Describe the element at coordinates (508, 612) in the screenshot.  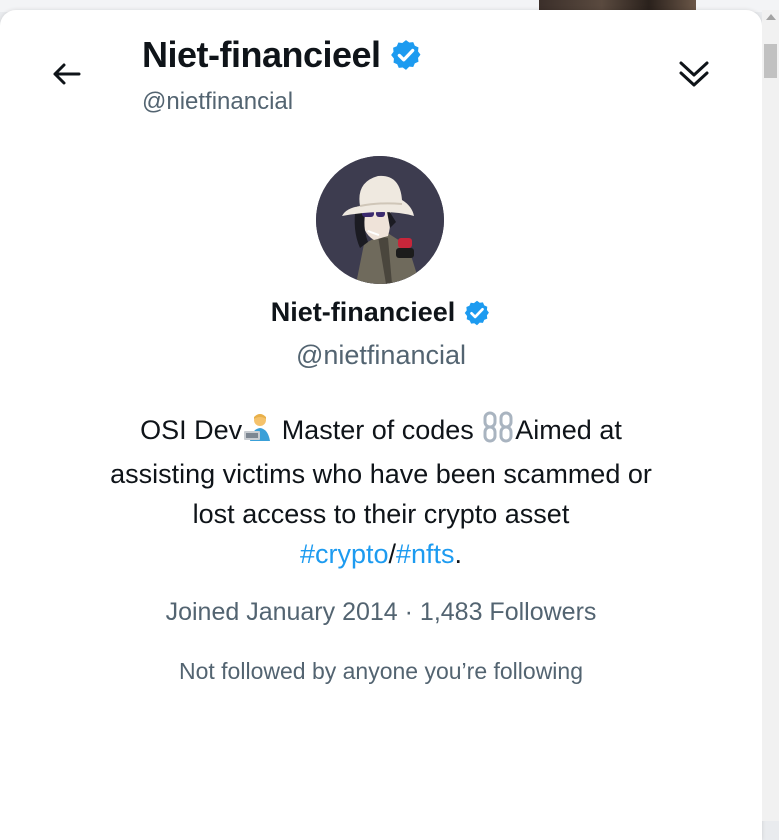
I see `followers-count: 1,483 Followers` at that location.